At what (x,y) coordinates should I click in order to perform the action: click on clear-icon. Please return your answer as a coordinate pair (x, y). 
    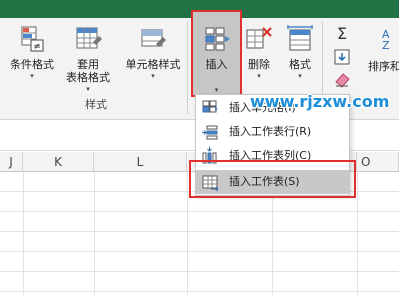
    Looking at the image, I should click on (342, 79).